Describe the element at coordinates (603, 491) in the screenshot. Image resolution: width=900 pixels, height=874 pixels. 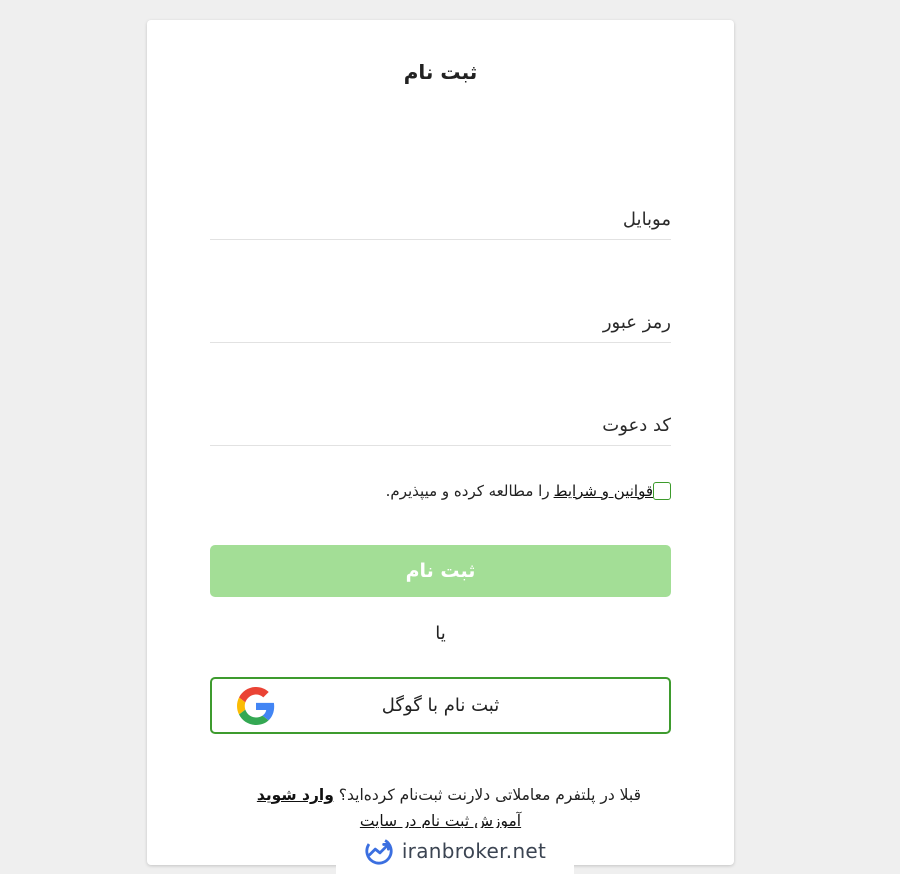
I see `terms-link: قوانین و شرایط` at that location.